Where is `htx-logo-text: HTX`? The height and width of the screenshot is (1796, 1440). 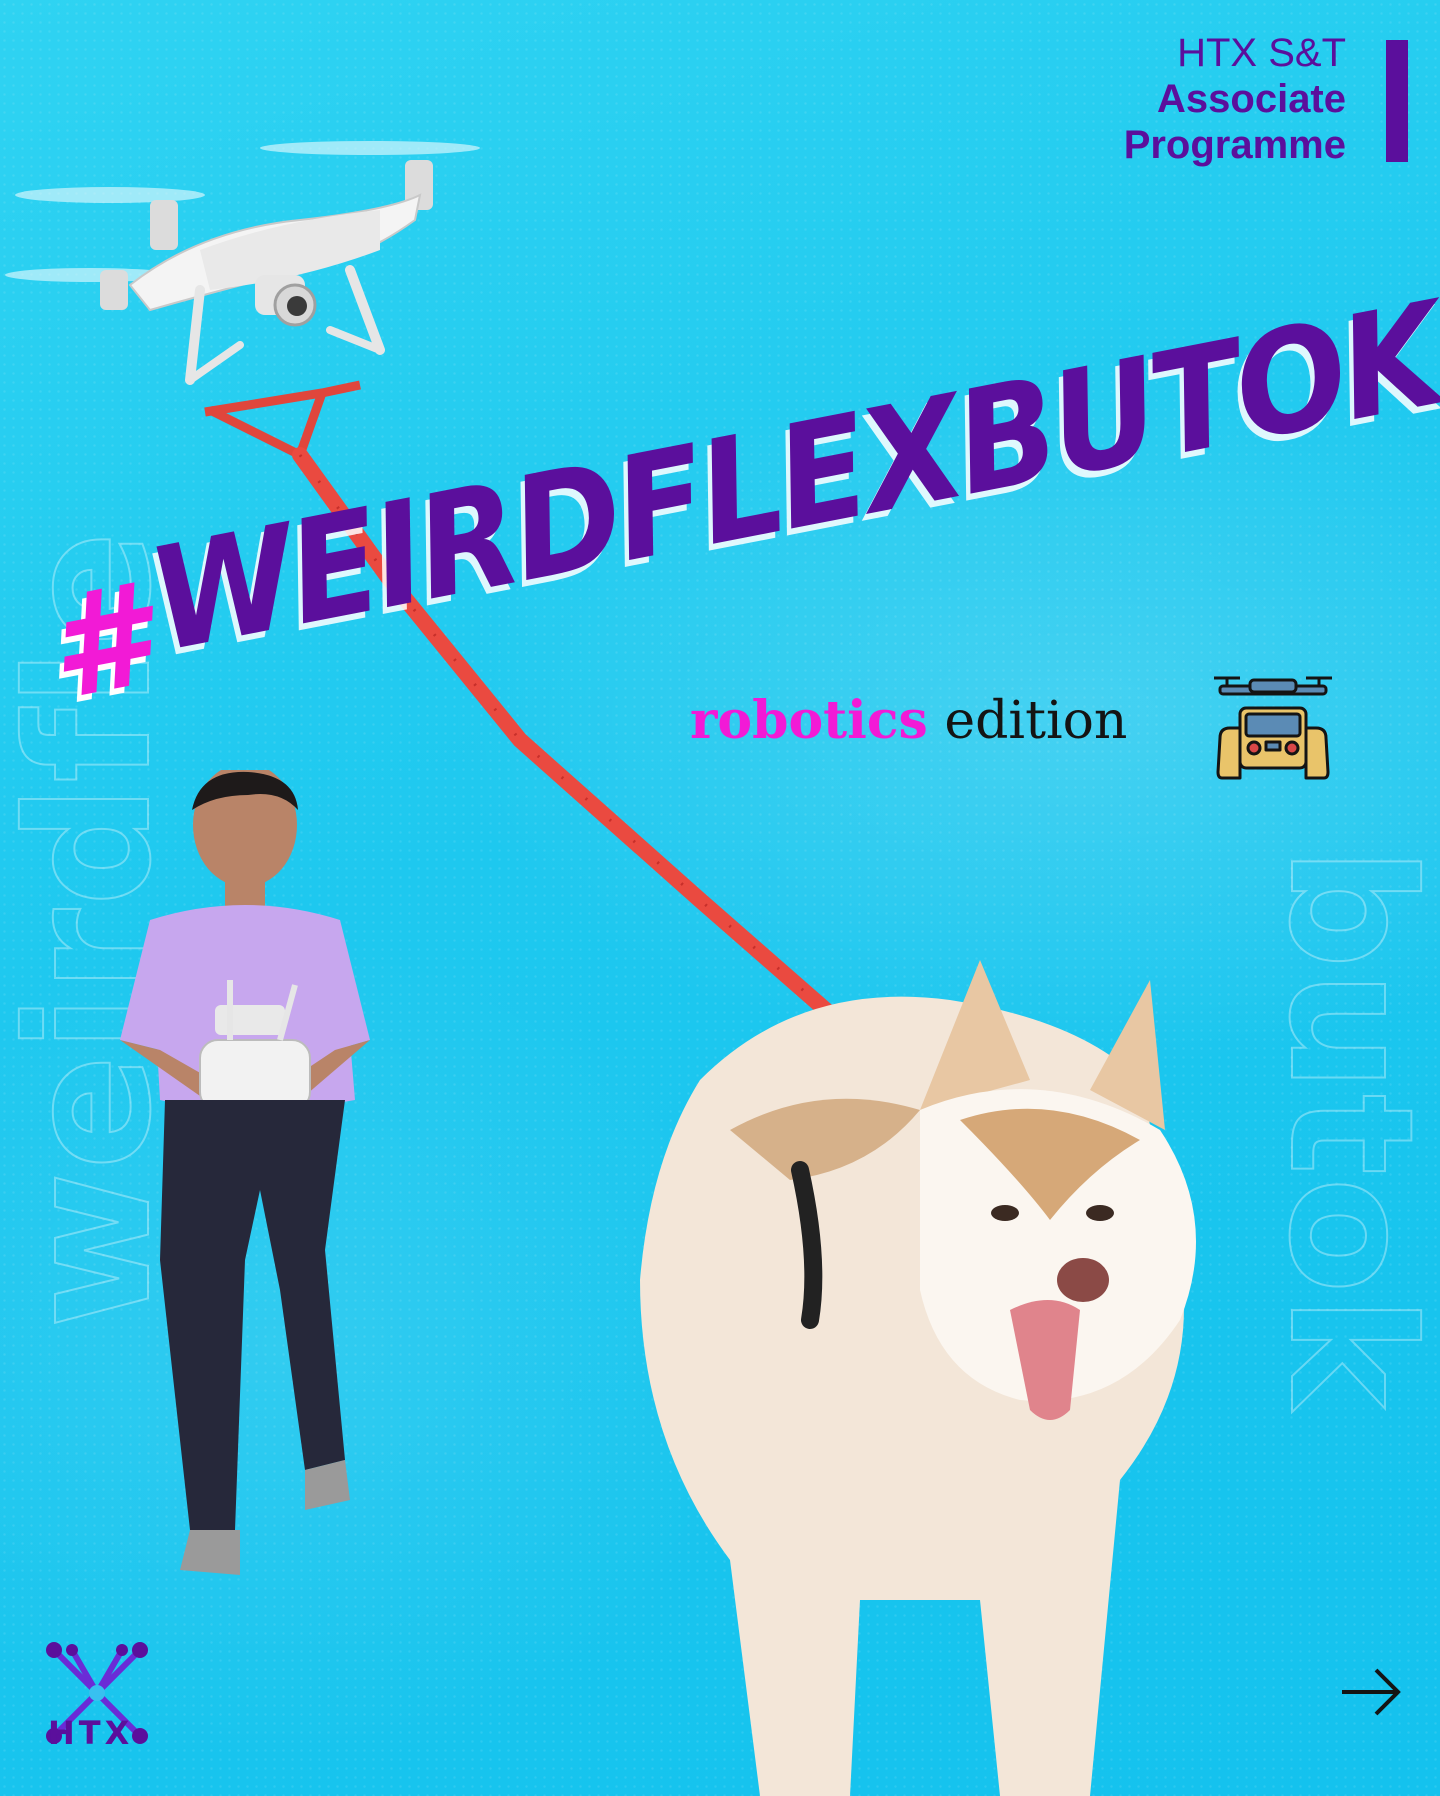 htx-logo-text: HTX is located at coordinates (91, 1733).